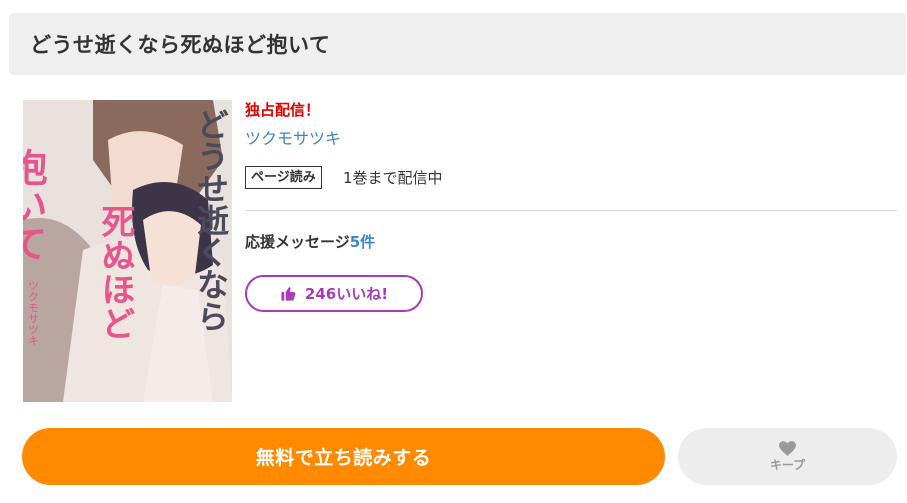 This screenshot has height=503, width=907. I want to click on support-message-link: 応援メッセージ5件, so click(310, 242).